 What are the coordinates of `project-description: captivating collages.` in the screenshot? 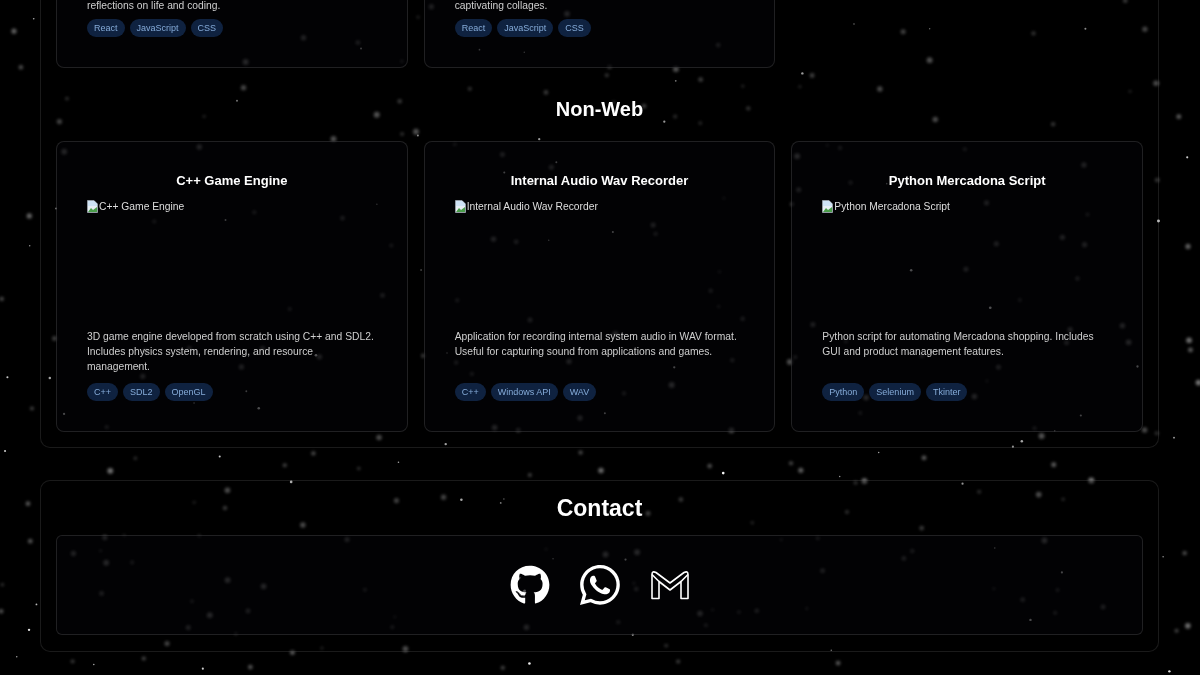 It's located at (501, 6).